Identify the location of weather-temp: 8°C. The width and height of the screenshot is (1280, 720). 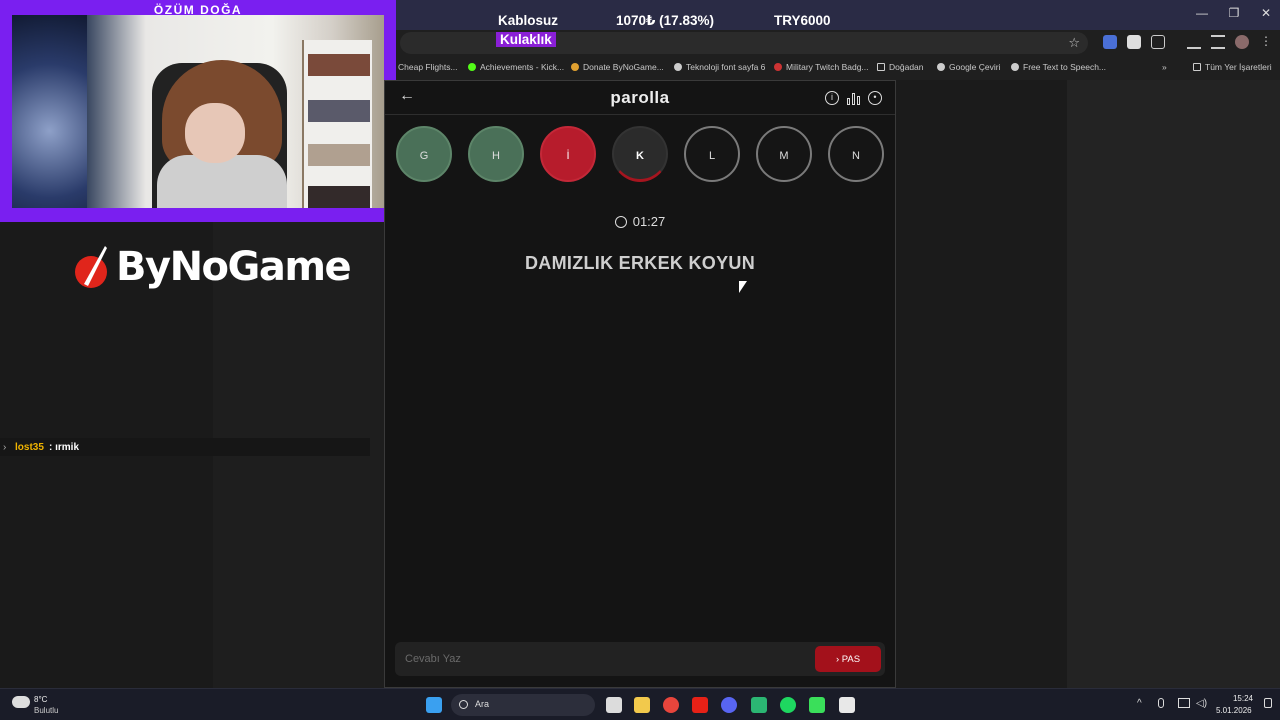
(40, 699).